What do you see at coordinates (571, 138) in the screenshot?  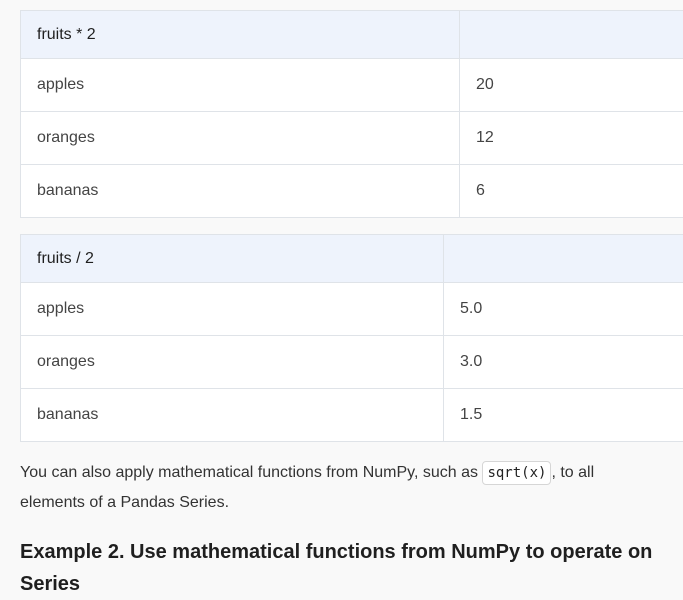 I see `table-cell-value: 12` at bounding box center [571, 138].